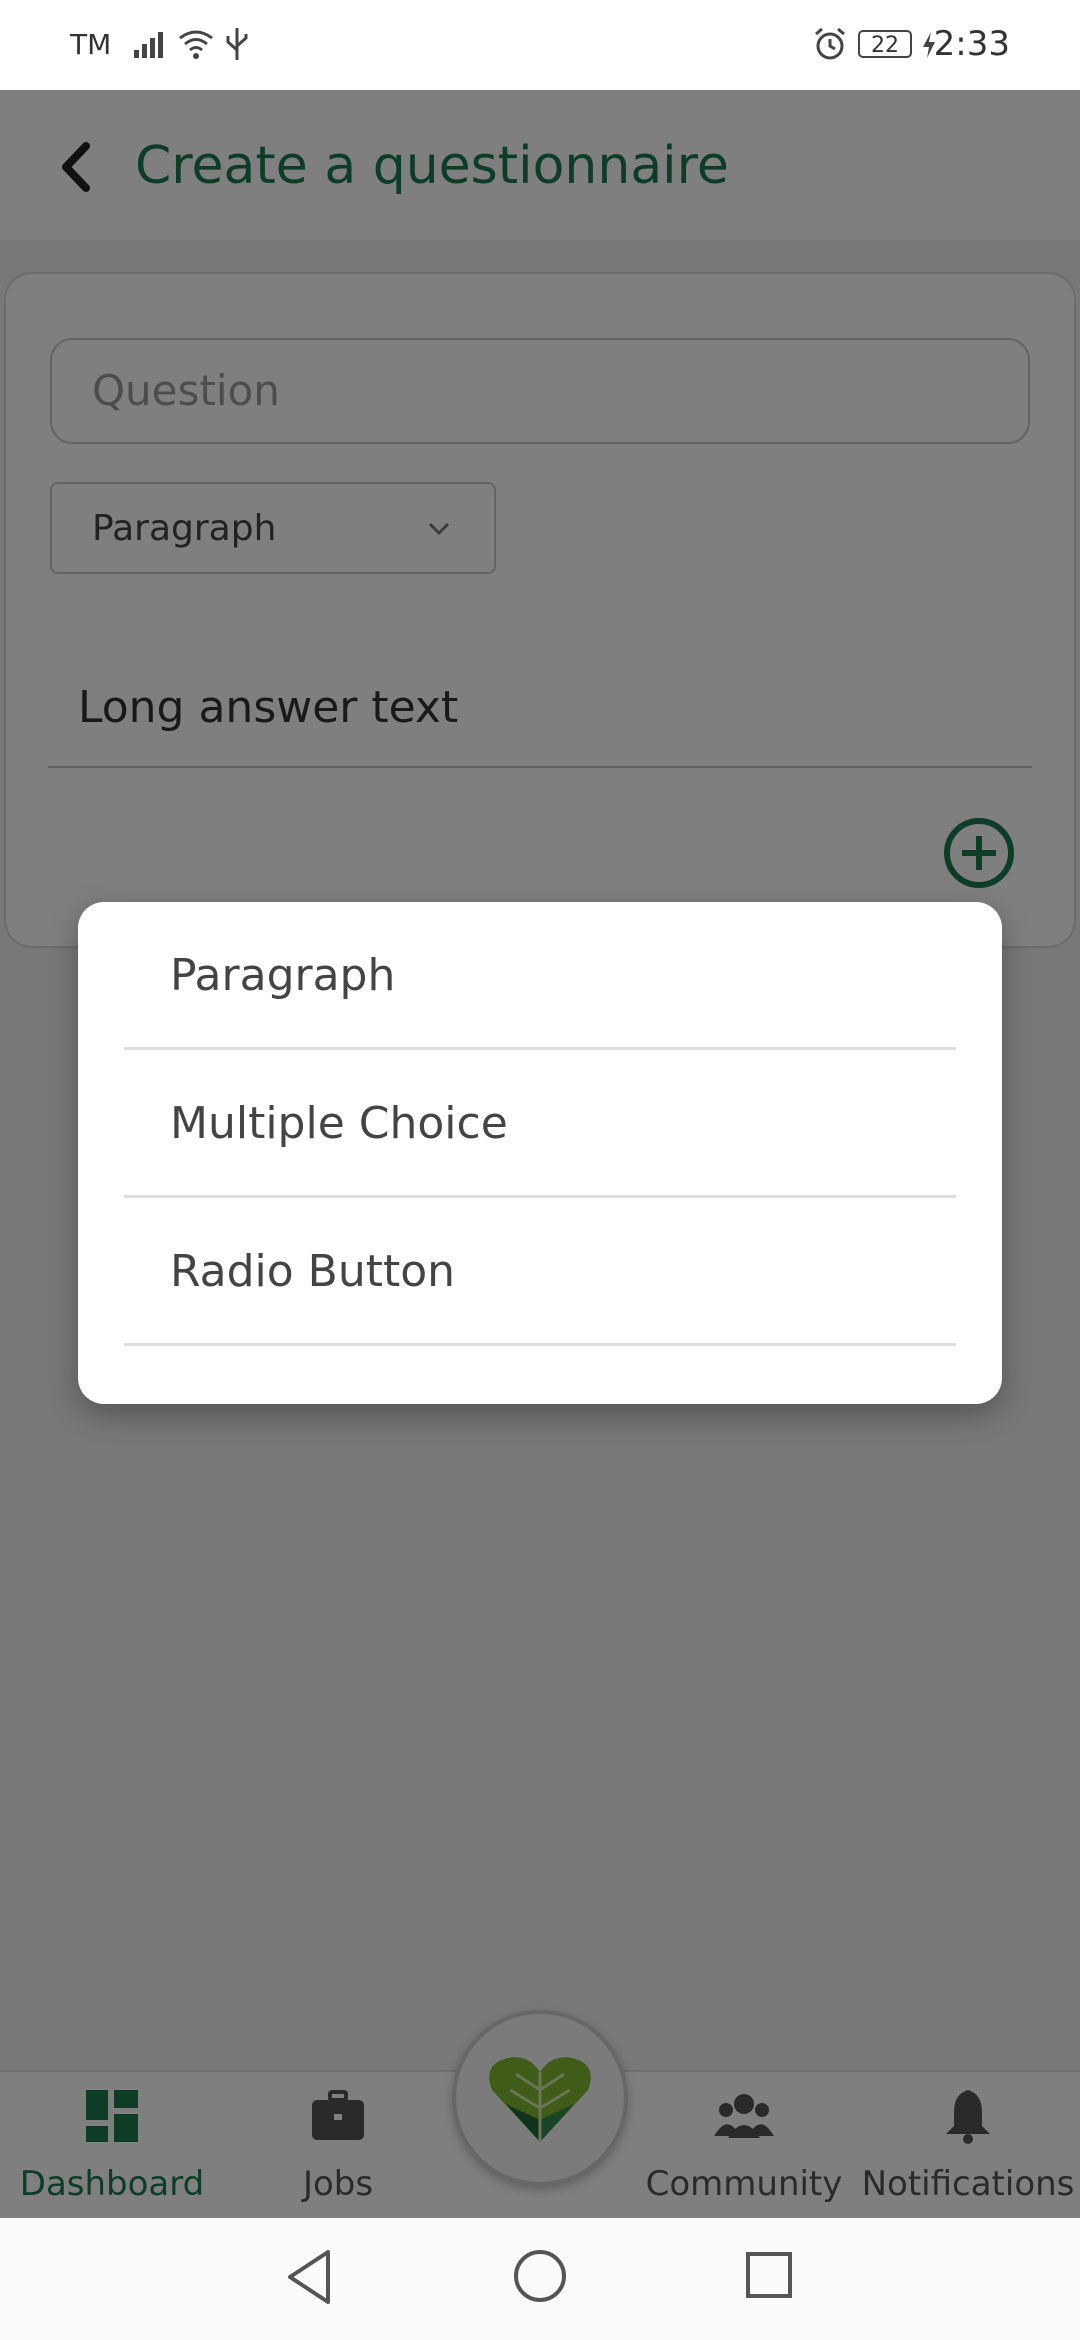 The image size is (1080, 2340). Describe the element at coordinates (540, 2276) in the screenshot. I see `home-circle-icon` at that location.